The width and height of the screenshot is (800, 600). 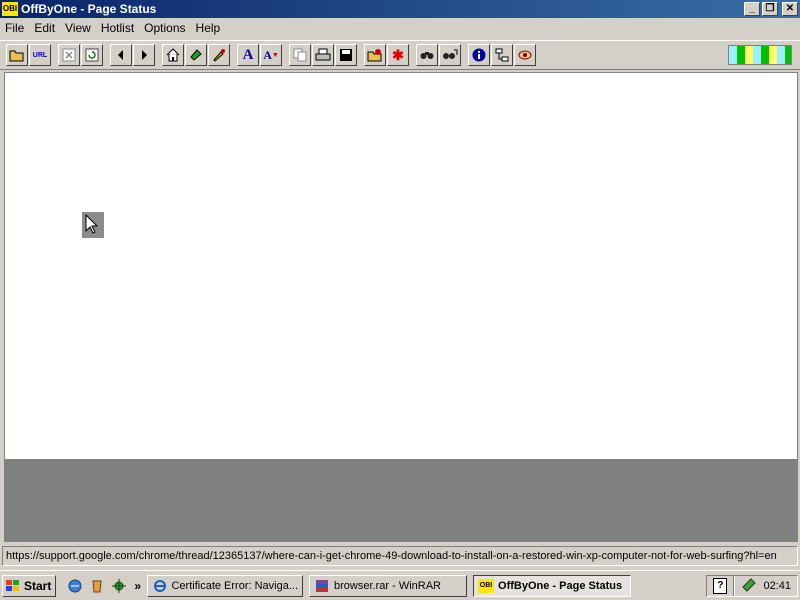 I want to click on activity-indicator, so click(x=760, y=55).